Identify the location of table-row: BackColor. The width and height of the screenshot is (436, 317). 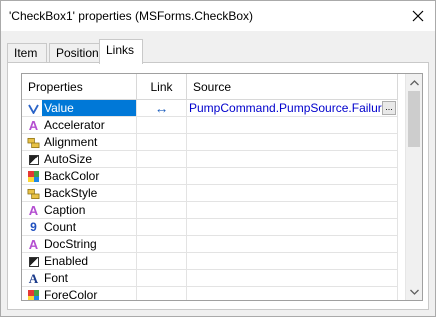
(210, 176).